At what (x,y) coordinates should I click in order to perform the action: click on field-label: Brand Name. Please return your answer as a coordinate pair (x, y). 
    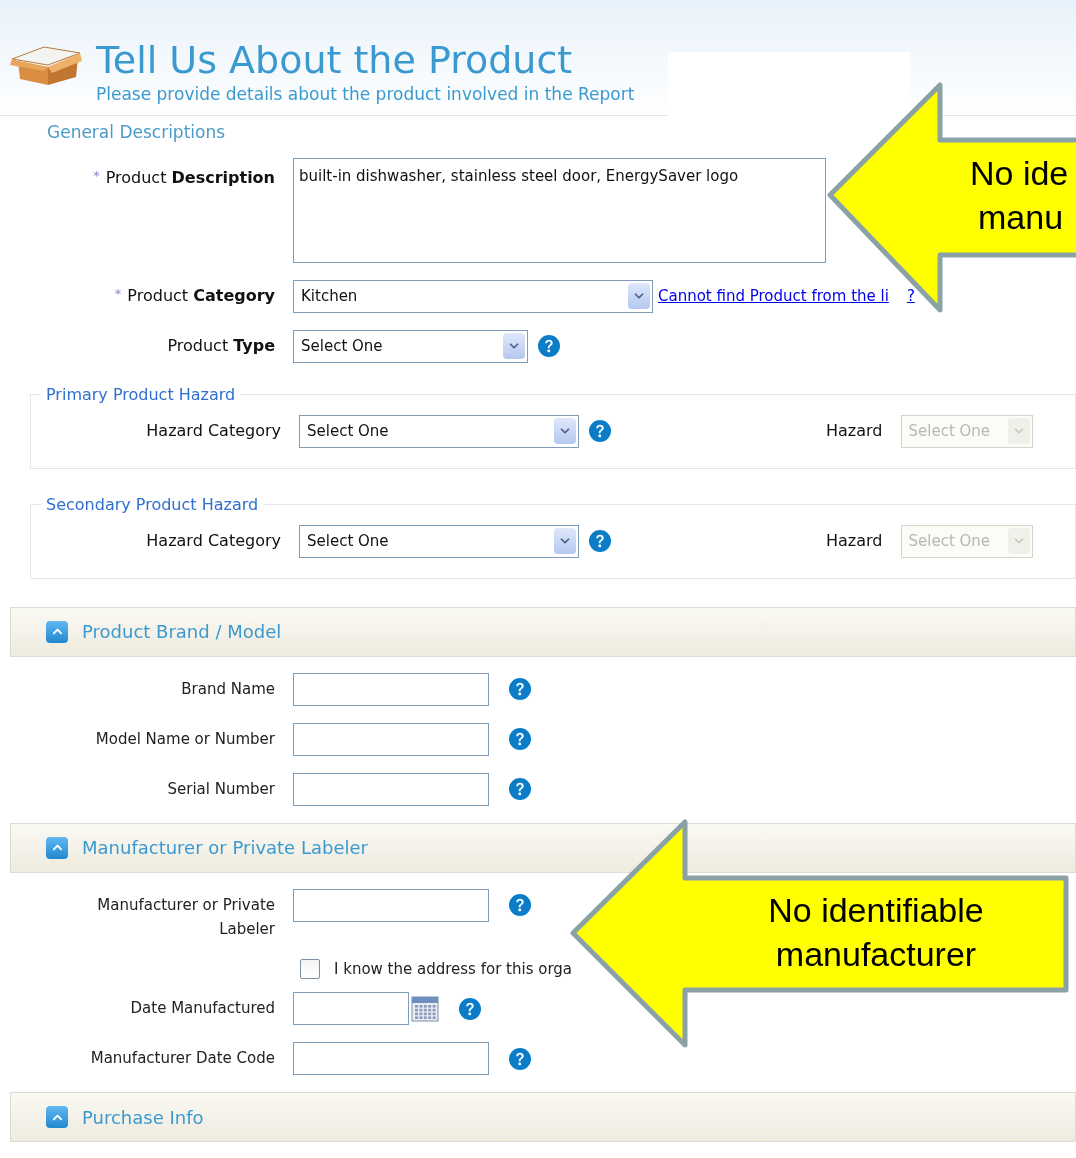
    Looking at the image, I should click on (227, 689).